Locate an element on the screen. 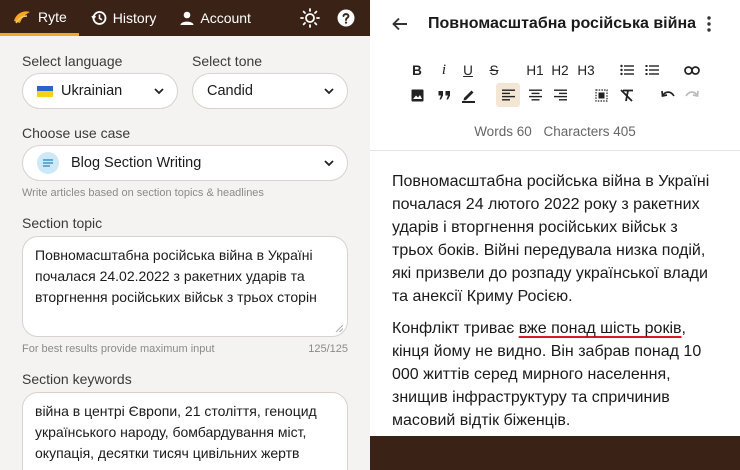  language-select: Ukrainian is located at coordinates (100, 91).